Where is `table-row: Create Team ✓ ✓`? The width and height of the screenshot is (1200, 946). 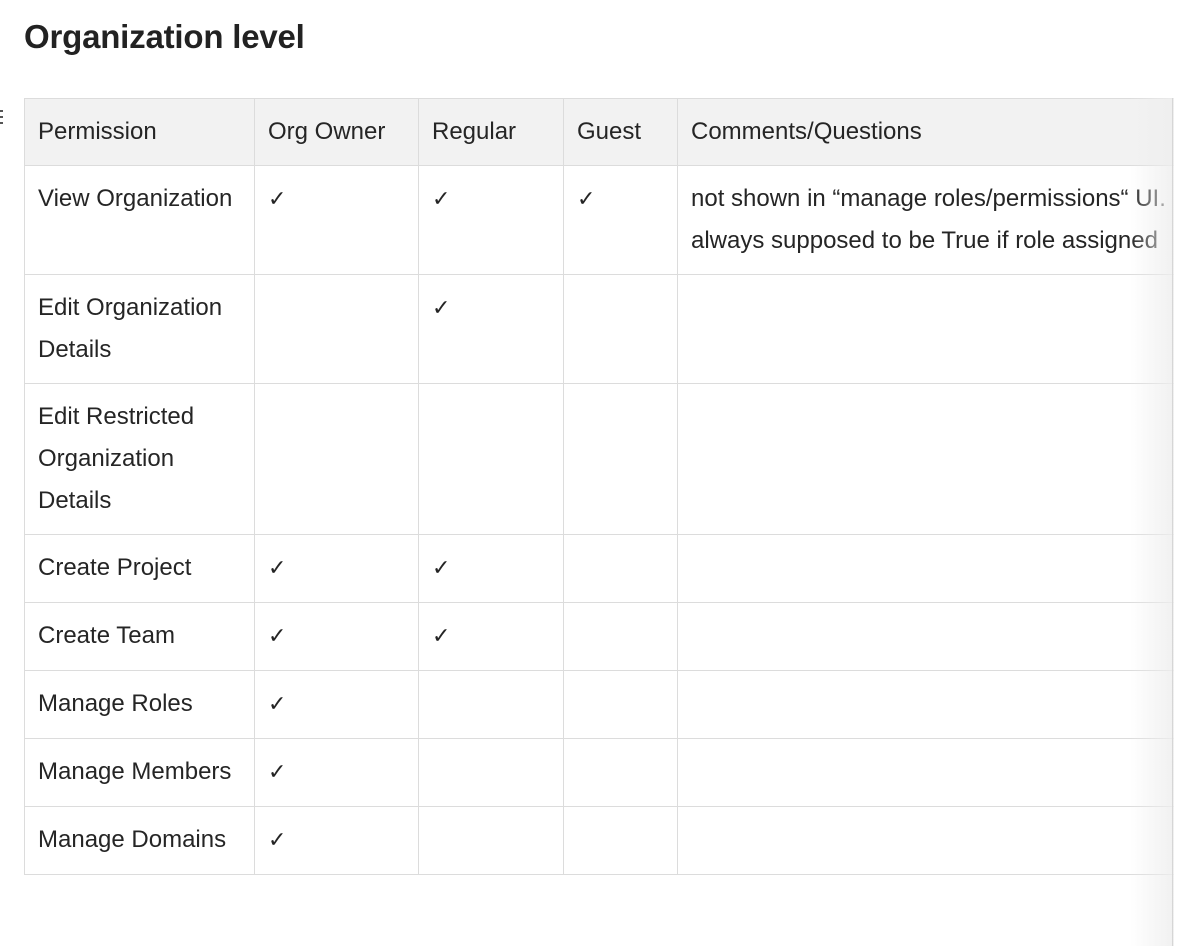
table-row: Create Team ✓ ✓ is located at coordinates (599, 636).